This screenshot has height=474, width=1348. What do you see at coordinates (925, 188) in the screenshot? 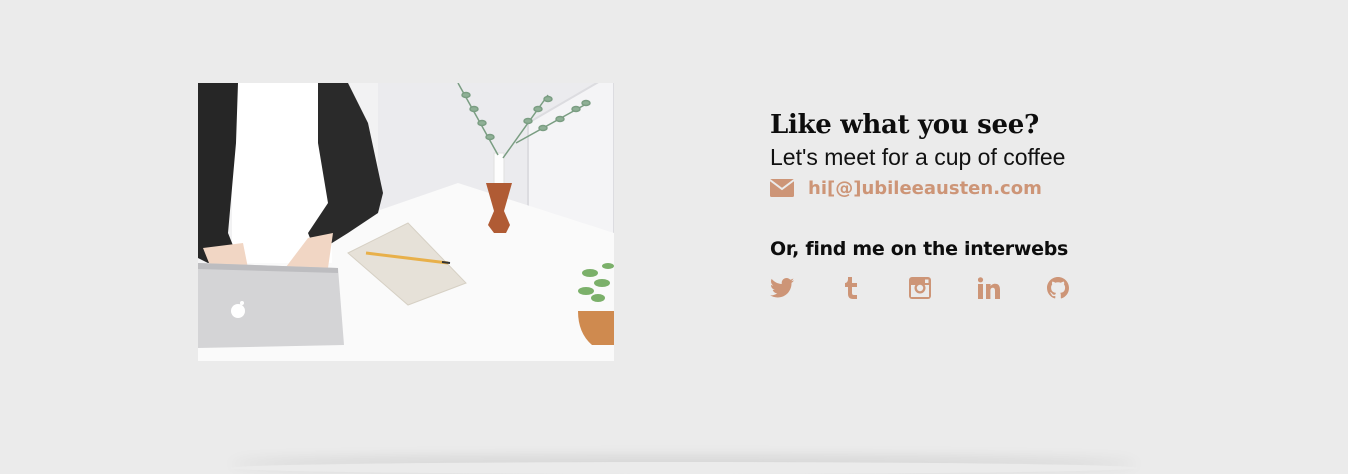
I see `email-link: hi[@]ubileeausten.com` at bounding box center [925, 188].